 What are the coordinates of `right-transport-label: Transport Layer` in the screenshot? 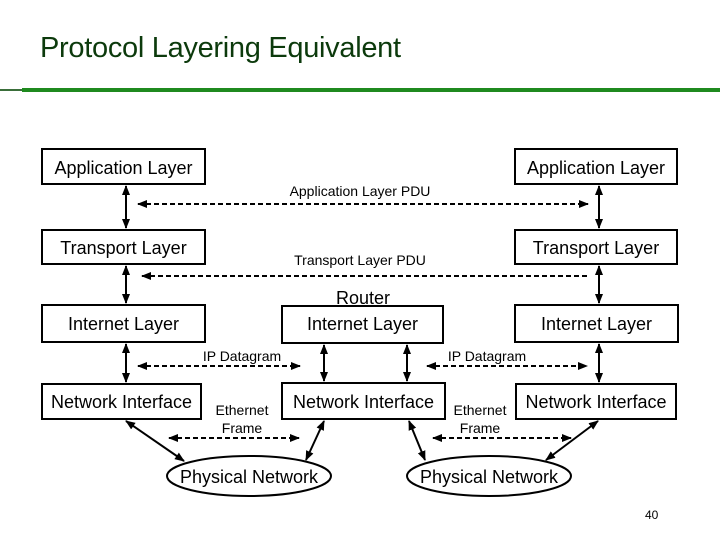 It's located at (596, 248).